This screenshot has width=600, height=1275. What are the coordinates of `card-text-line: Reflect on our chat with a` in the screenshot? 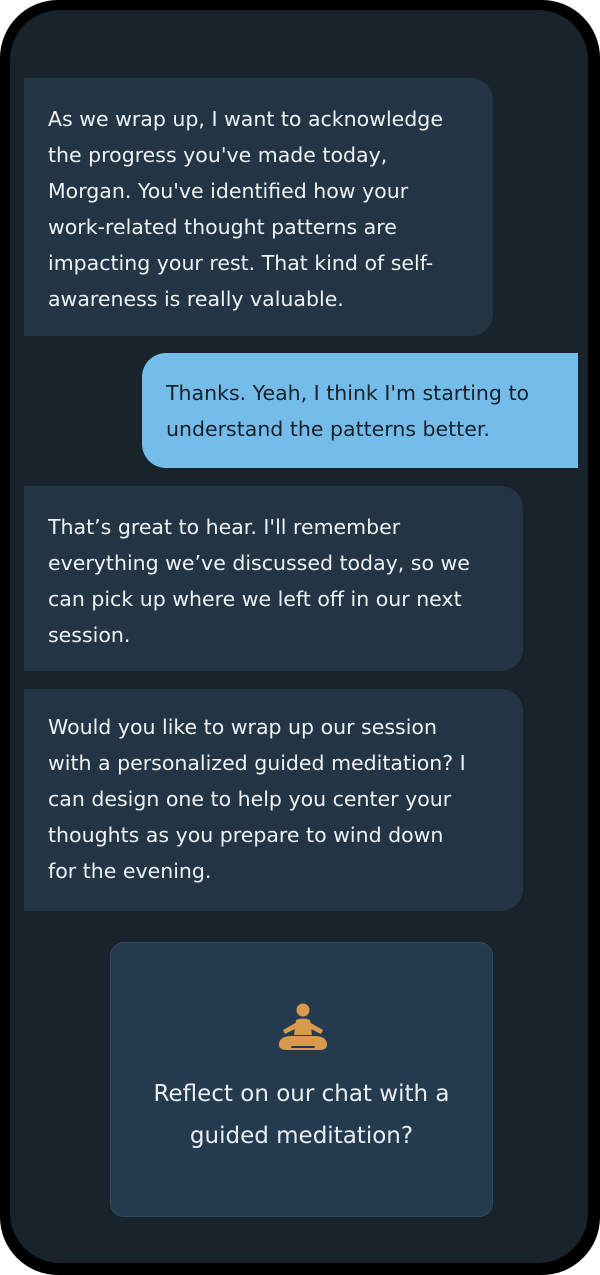 It's located at (301, 1094).